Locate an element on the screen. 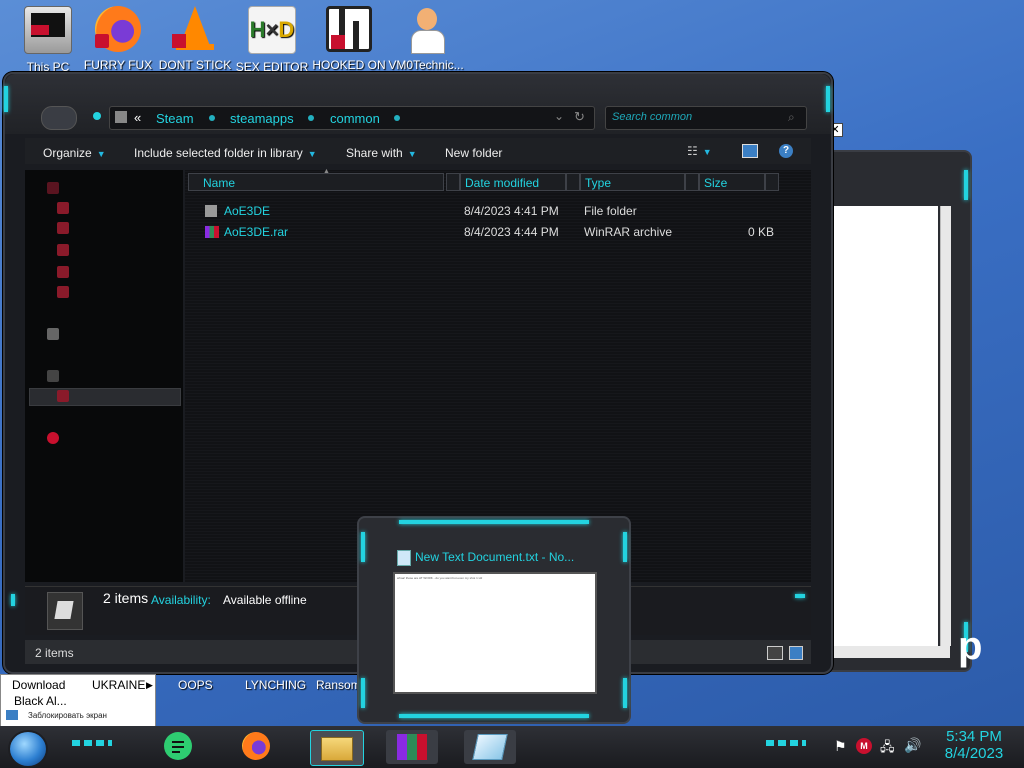 This screenshot has width=1024, height=768. back-button is located at coordinates (59, 118).